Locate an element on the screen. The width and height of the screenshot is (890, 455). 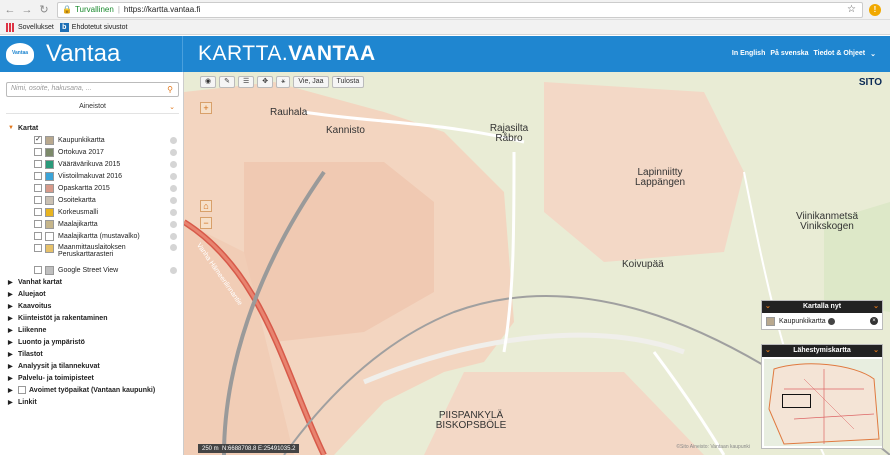
forward-icon: → is located at coordinates (27, 10).